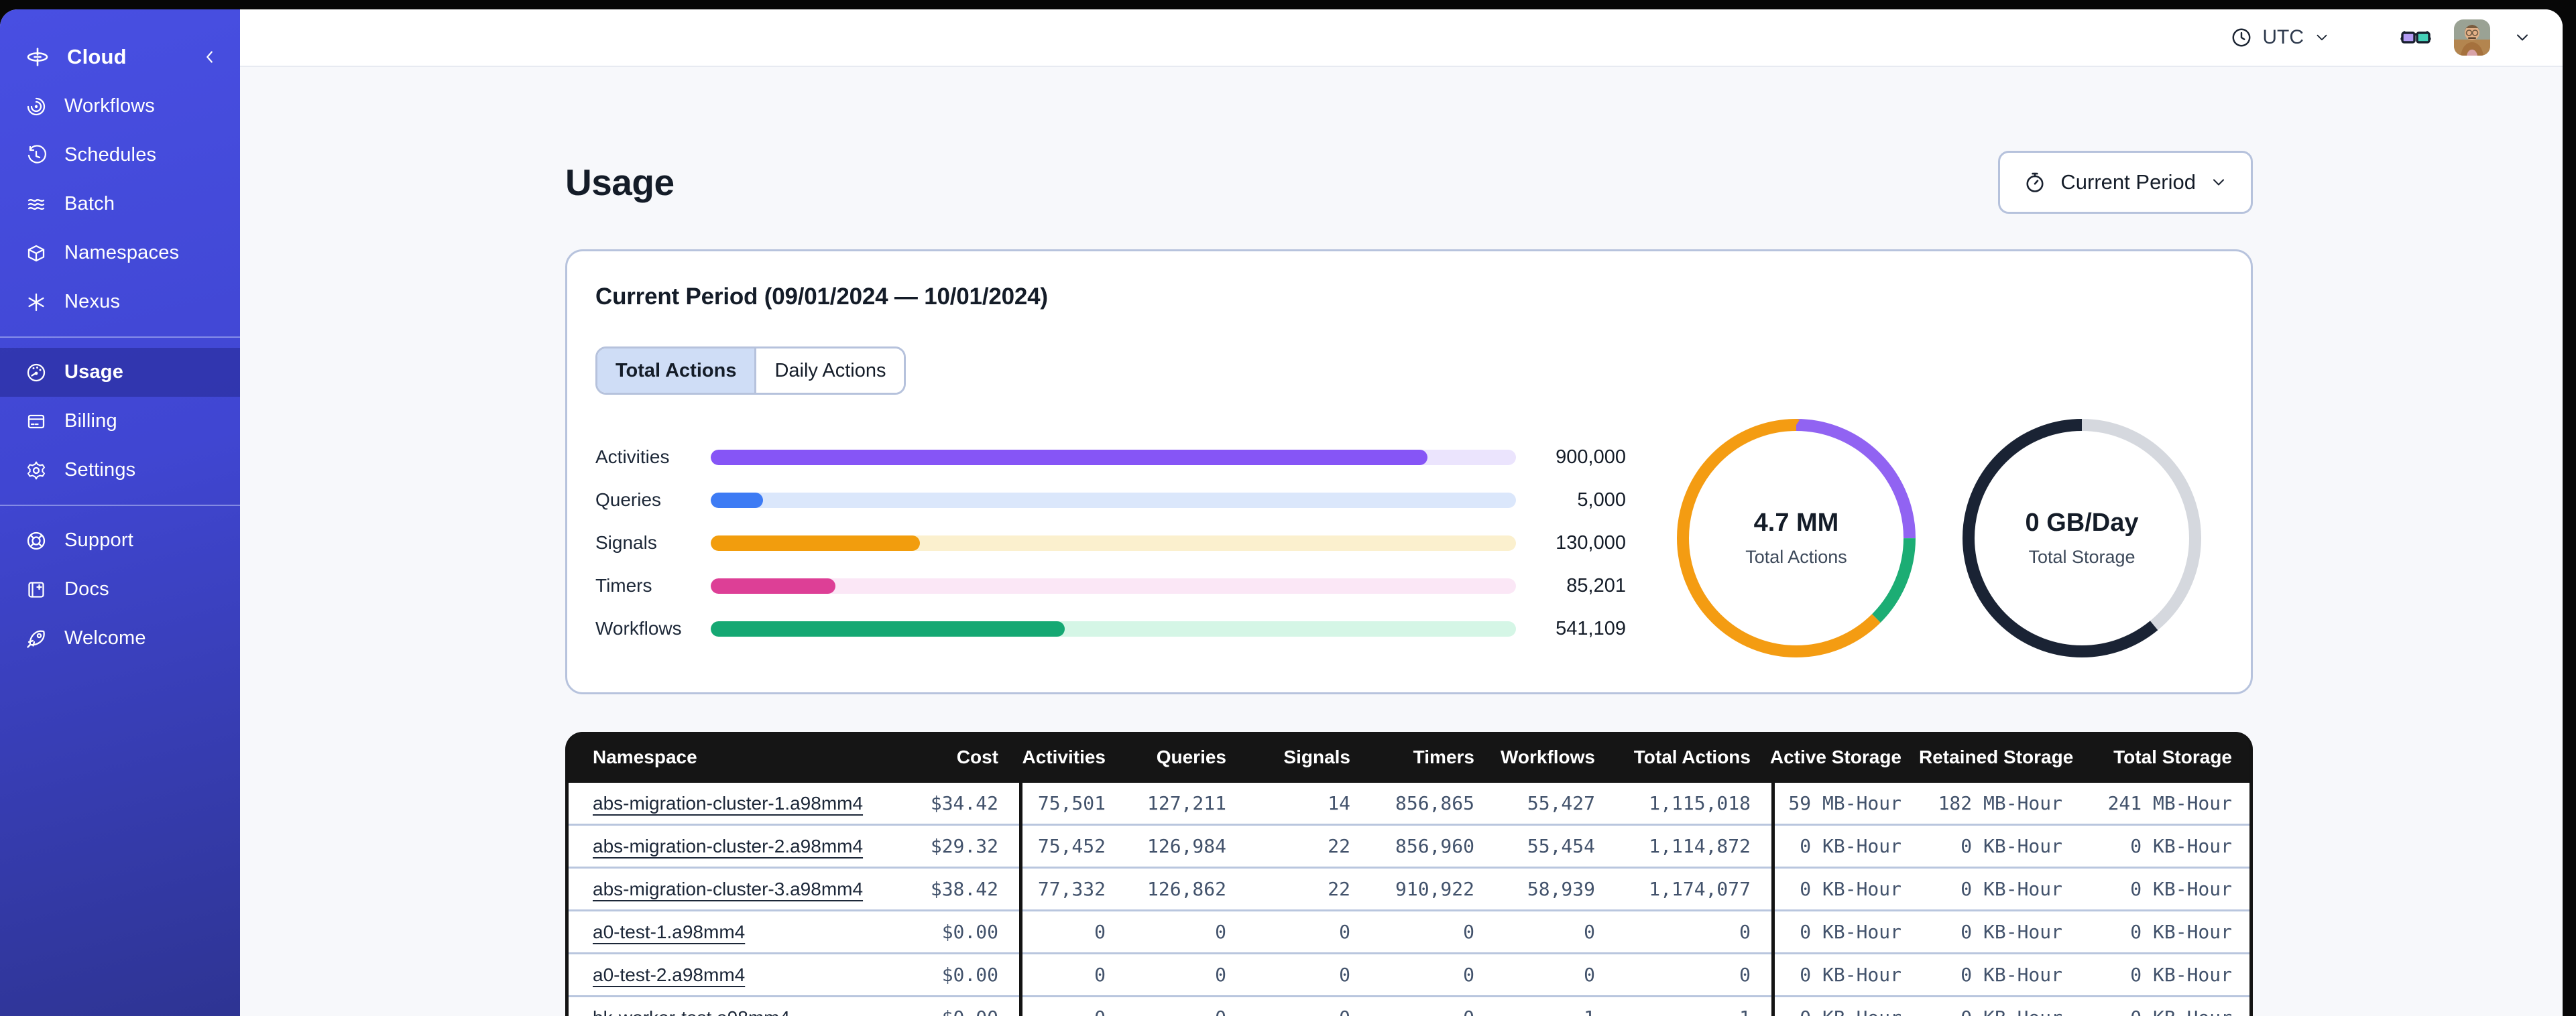 Image resolution: width=2576 pixels, height=1016 pixels. I want to click on column-header: Activities, so click(1064, 757).